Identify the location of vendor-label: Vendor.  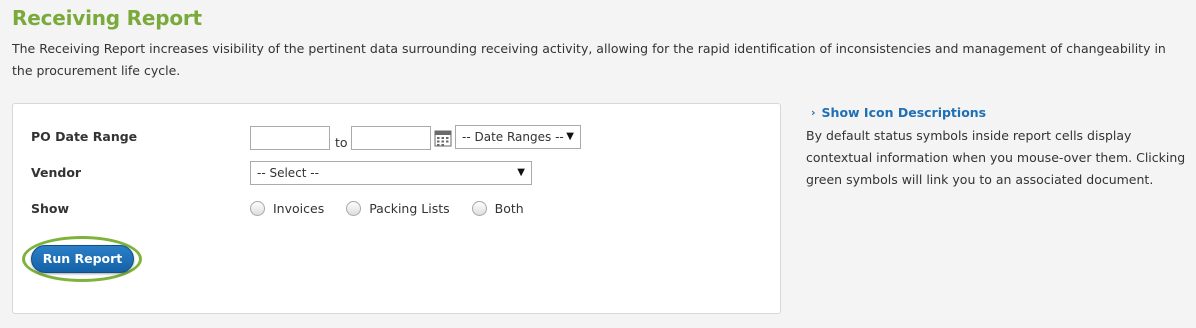
(56, 172).